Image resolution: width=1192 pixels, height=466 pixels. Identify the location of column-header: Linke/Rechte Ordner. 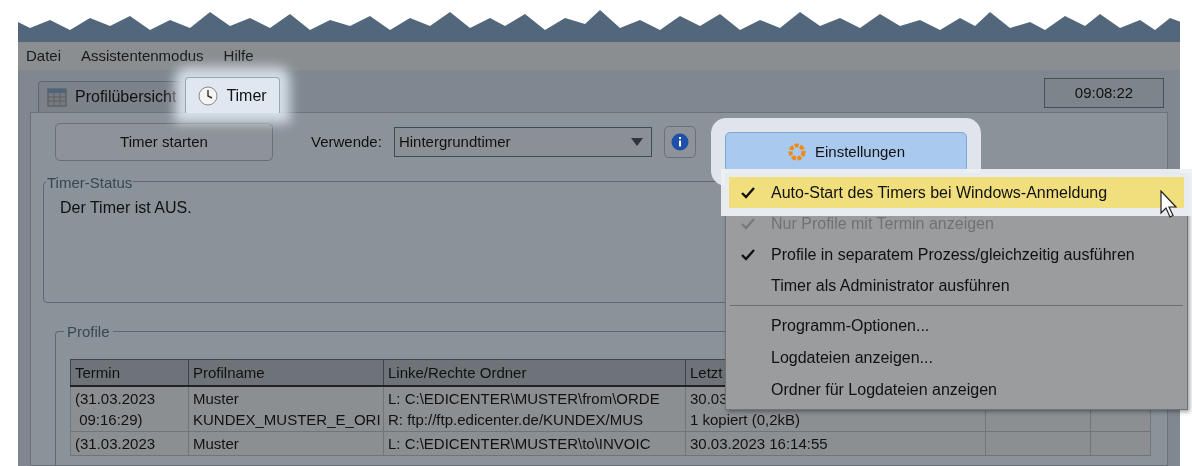
(534, 372).